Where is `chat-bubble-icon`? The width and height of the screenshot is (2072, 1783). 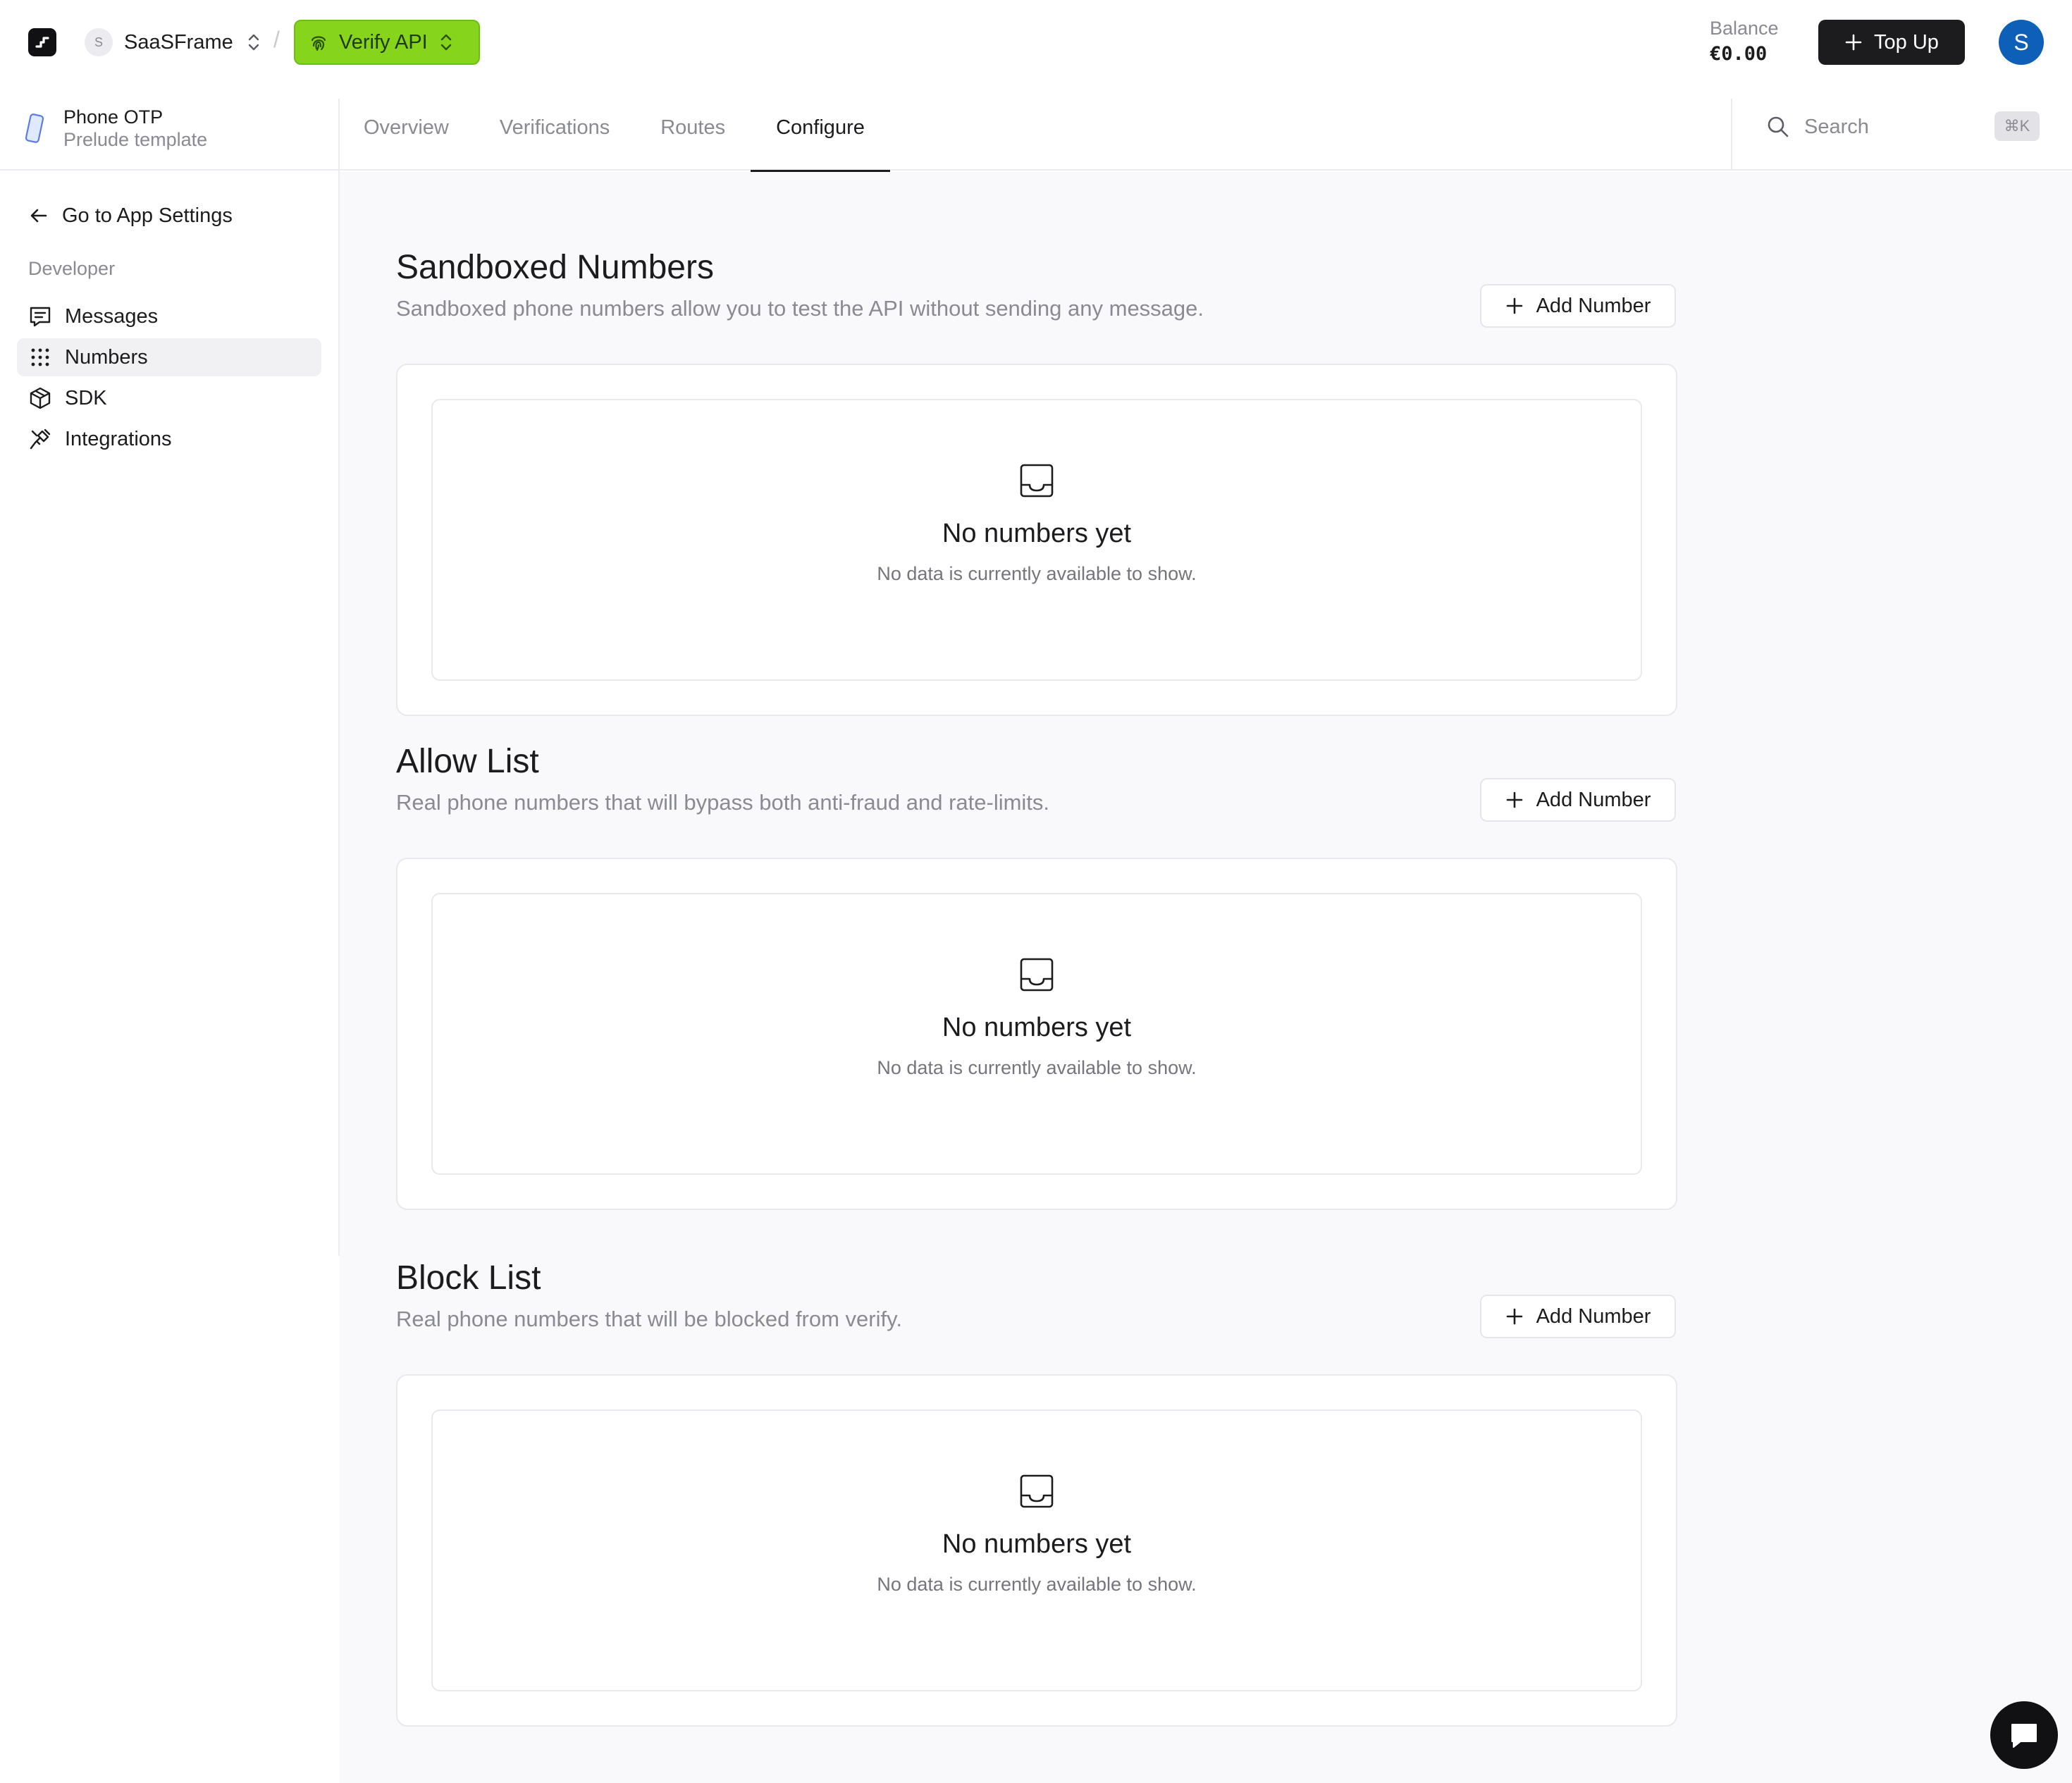 chat-bubble-icon is located at coordinates (2024, 1735).